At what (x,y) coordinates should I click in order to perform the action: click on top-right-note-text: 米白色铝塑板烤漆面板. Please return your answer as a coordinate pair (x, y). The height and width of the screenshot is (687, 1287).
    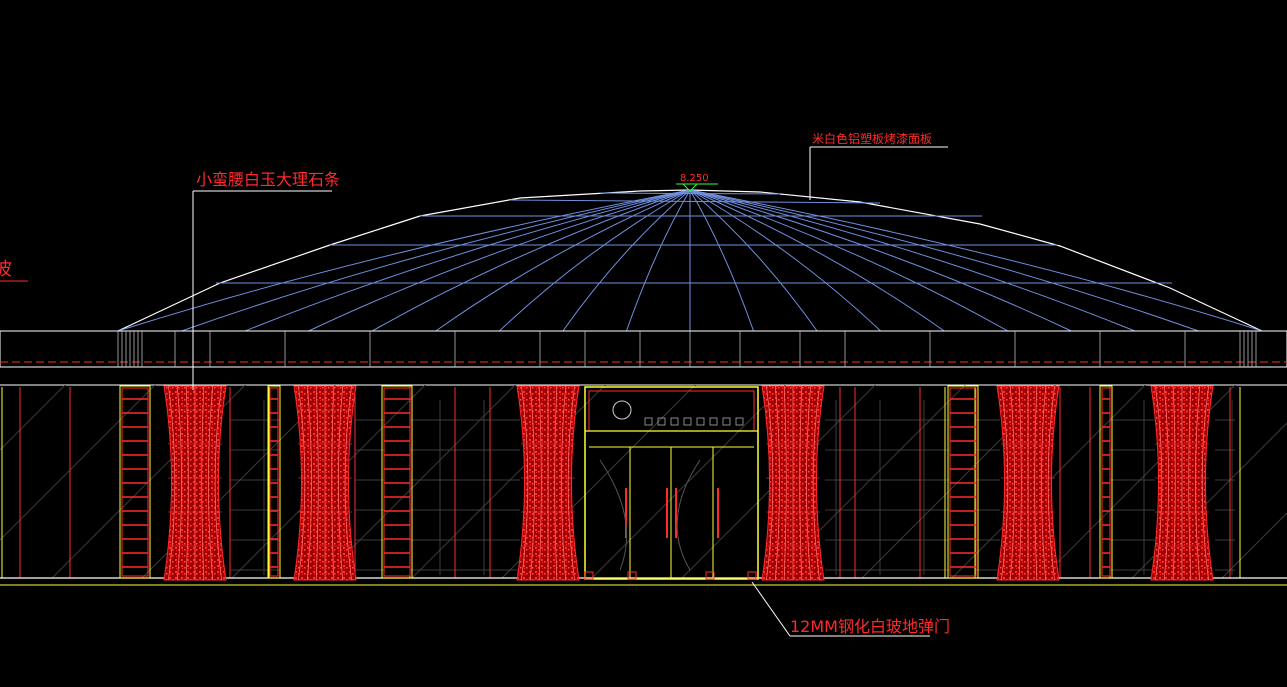
    Looking at the image, I should click on (872, 138).